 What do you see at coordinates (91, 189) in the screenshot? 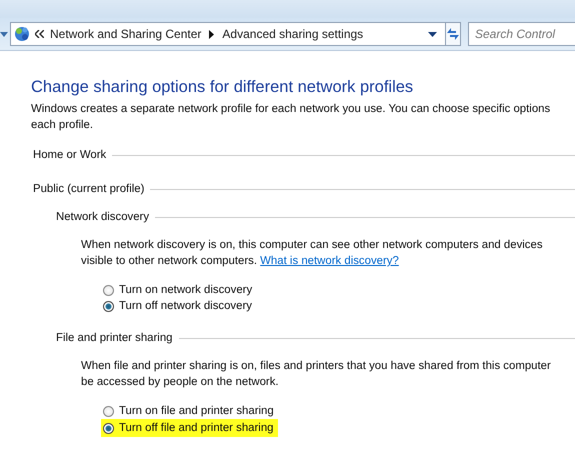
I see `profile-header: Public (current profile)` at bounding box center [91, 189].